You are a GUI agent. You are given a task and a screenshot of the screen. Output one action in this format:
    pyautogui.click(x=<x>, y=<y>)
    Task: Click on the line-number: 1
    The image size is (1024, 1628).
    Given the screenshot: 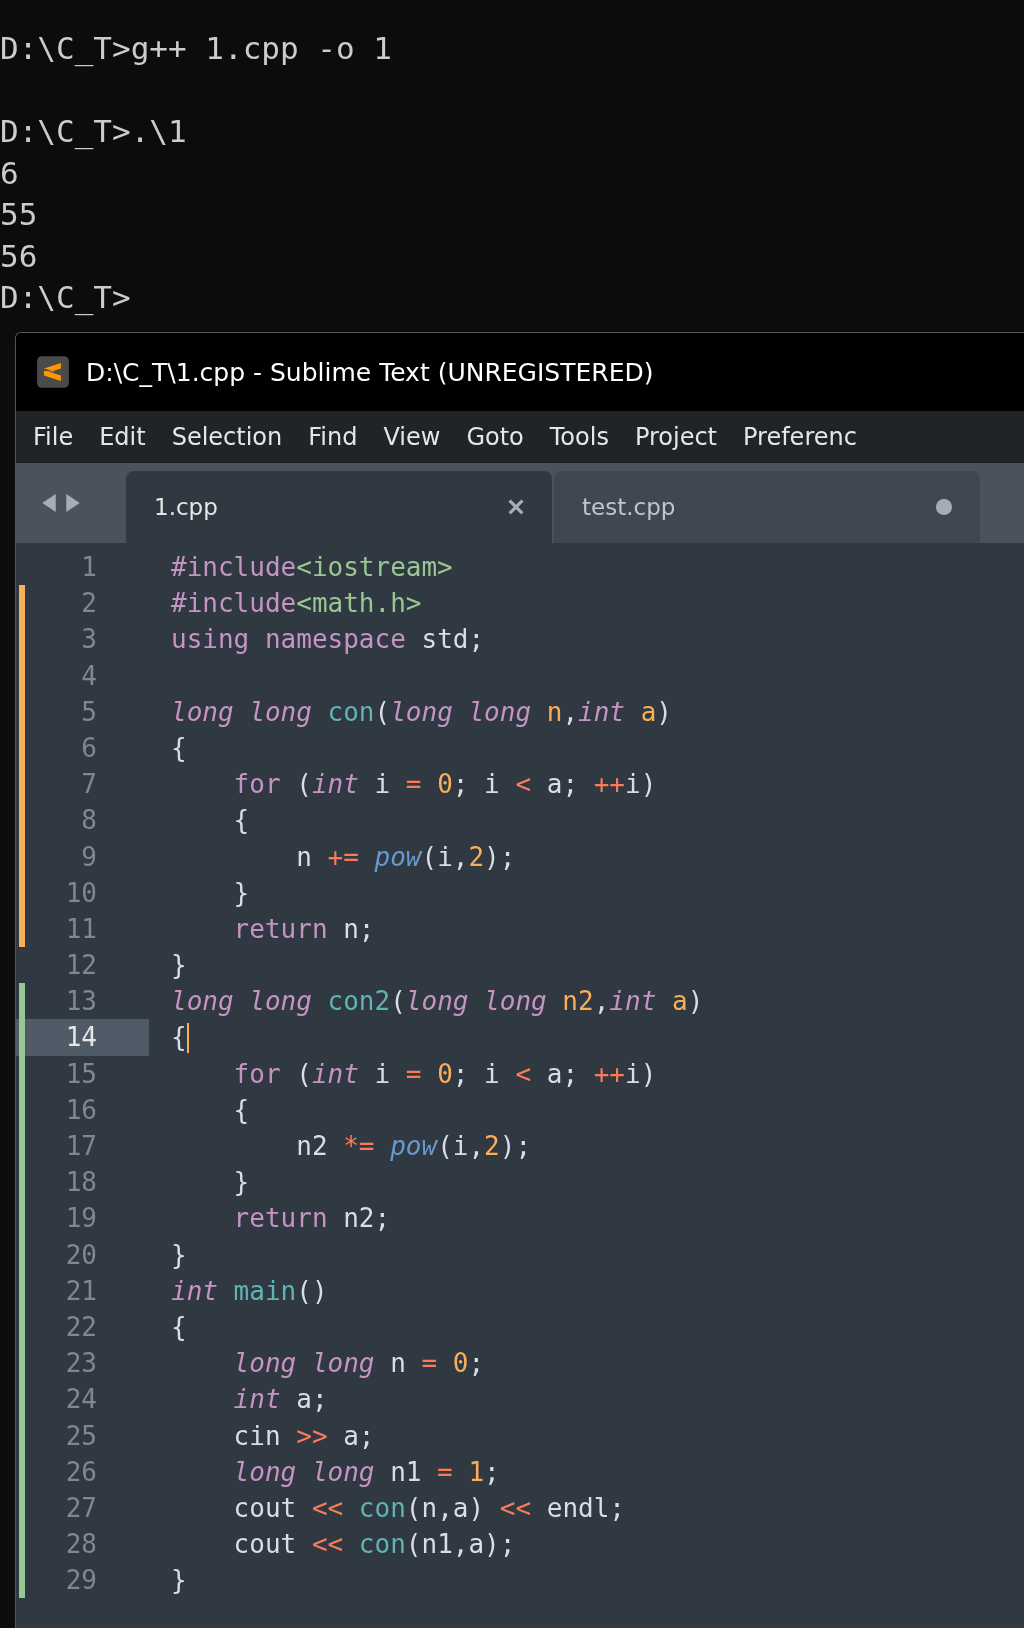 What is the action you would take?
    pyautogui.click(x=89, y=567)
    